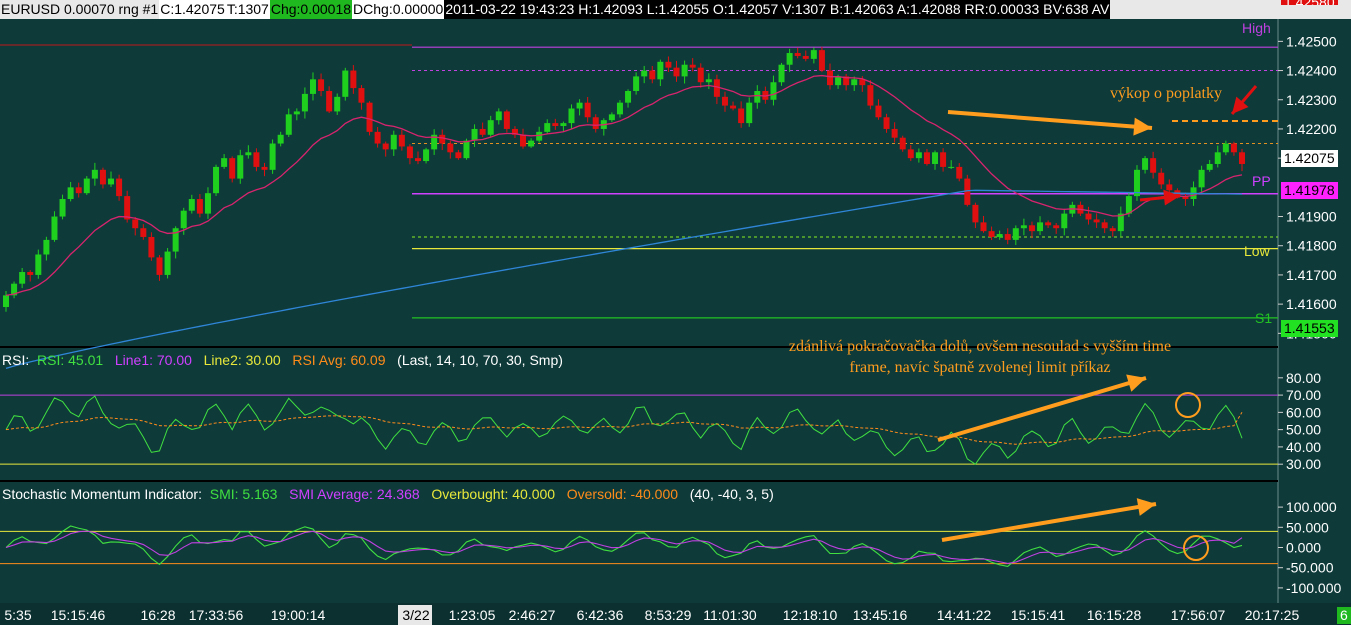 The height and width of the screenshot is (625, 1351). I want to click on smi-value: SMI: 5.163, so click(243, 494).